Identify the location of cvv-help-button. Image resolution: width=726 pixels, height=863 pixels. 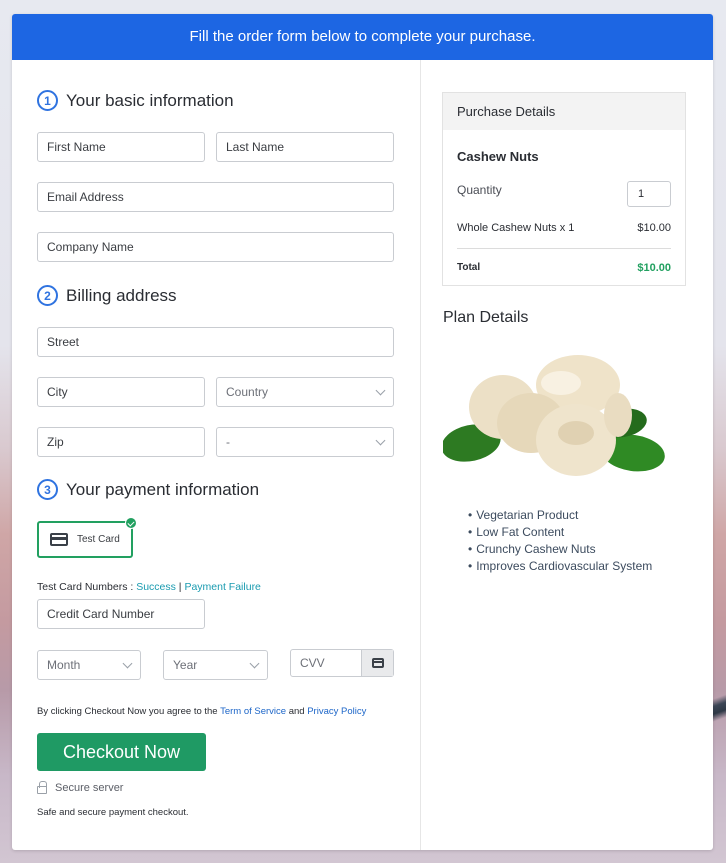
(377, 663).